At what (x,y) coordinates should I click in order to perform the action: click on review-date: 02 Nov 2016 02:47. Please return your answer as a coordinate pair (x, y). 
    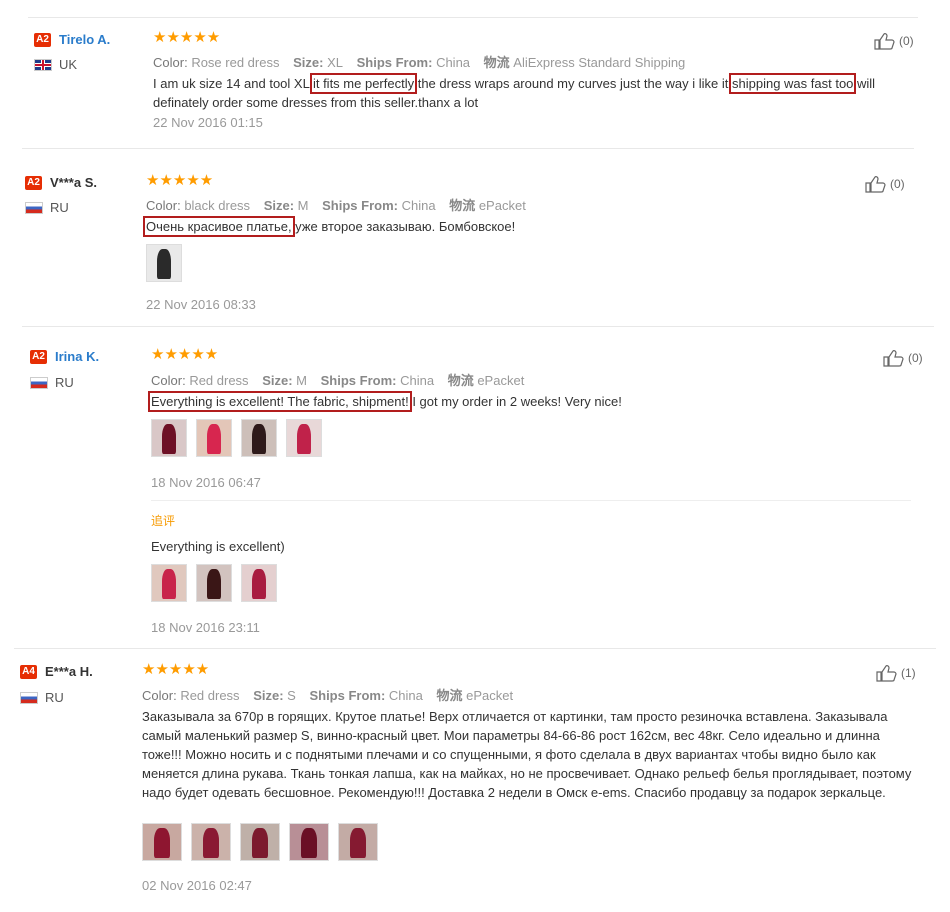
    Looking at the image, I should click on (197, 885).